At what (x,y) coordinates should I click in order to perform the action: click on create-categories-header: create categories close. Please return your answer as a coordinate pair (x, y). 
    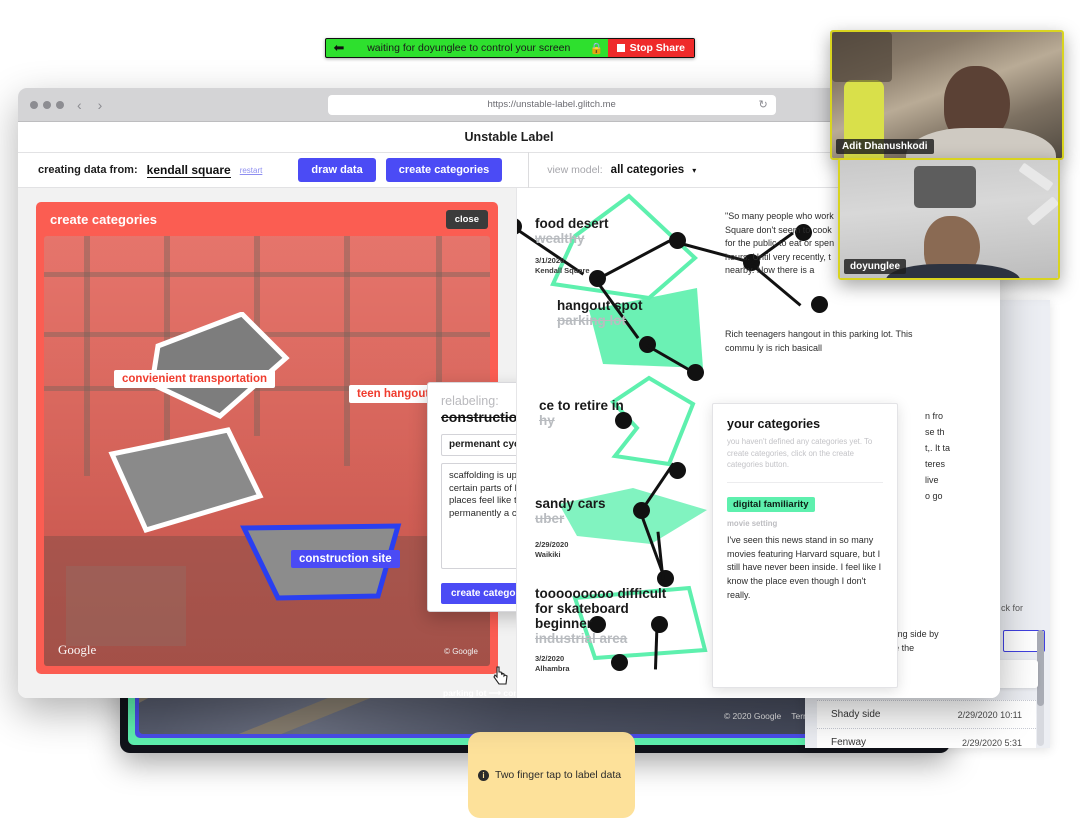
    Looking at the image, I should click on (267, 219).